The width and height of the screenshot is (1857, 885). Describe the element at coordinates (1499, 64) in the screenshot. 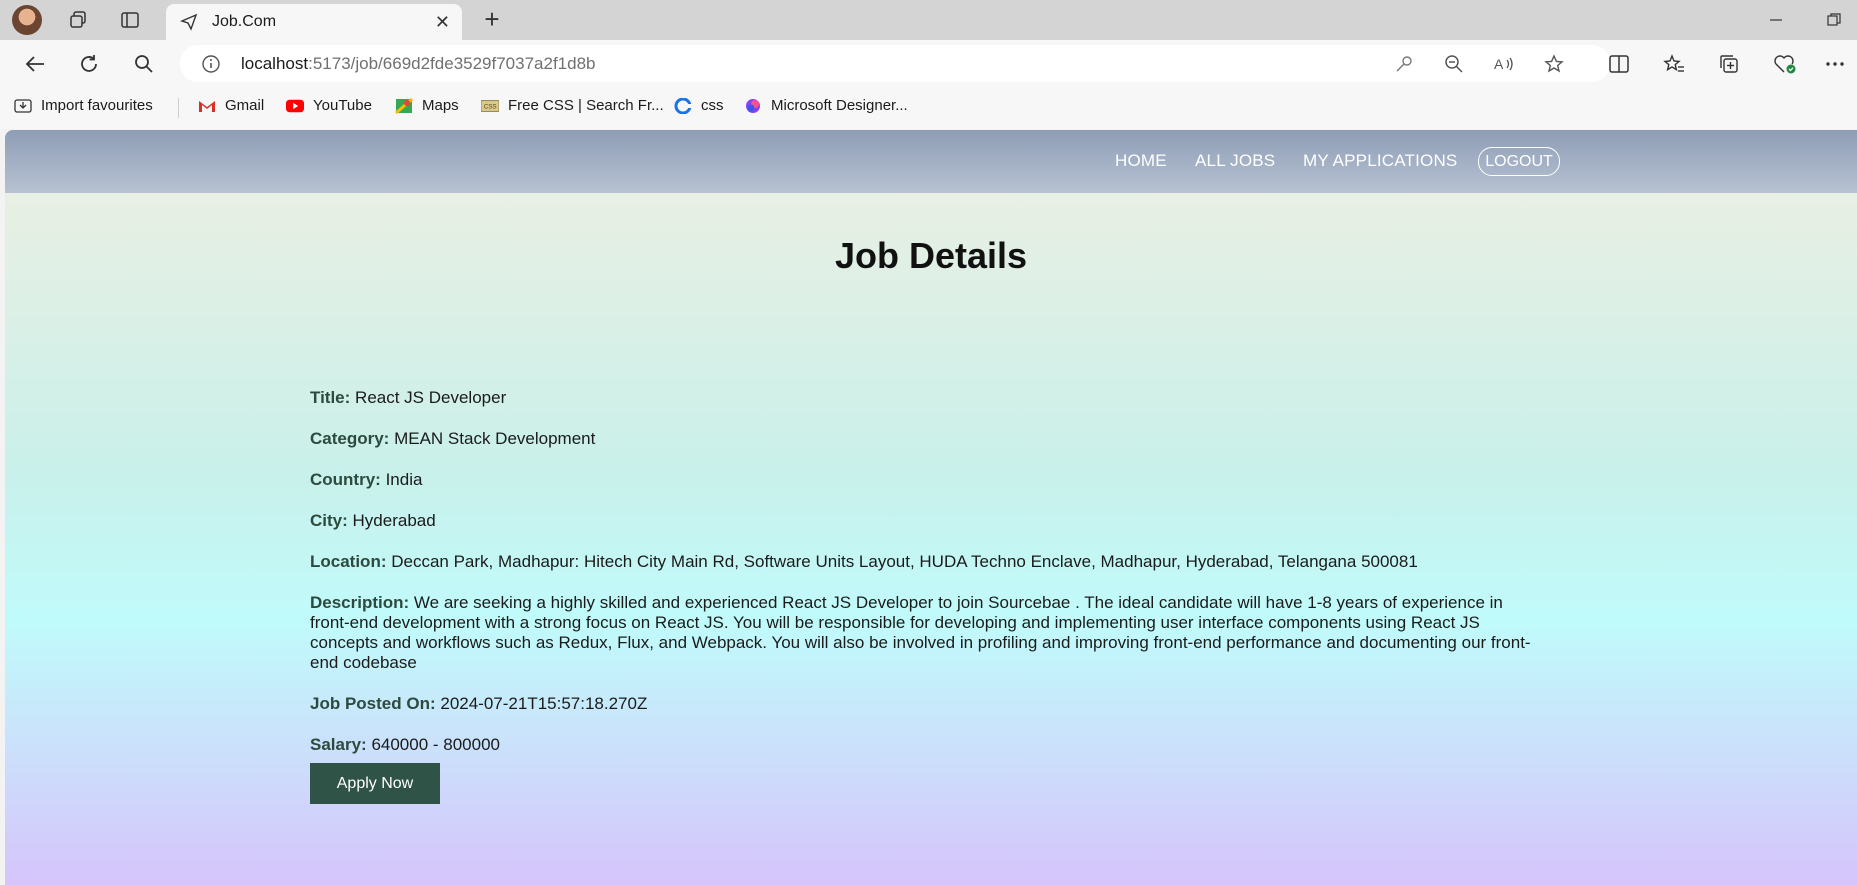

I see `svg-text: A` at that location.